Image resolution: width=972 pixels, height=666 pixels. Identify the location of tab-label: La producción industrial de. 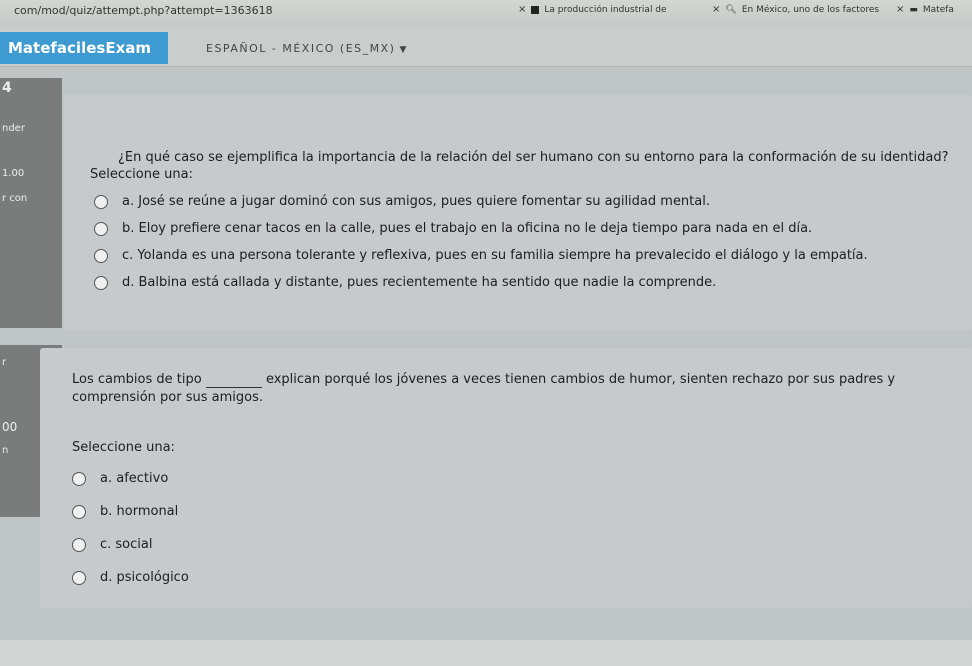
(605, 9).